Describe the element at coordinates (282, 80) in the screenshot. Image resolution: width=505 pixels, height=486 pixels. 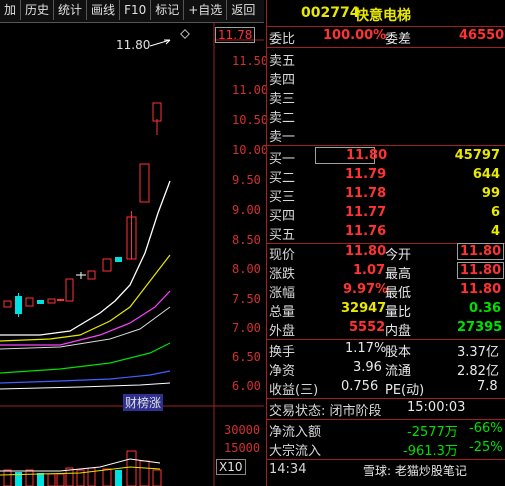
I see `ask-label: 卖四` at that location.